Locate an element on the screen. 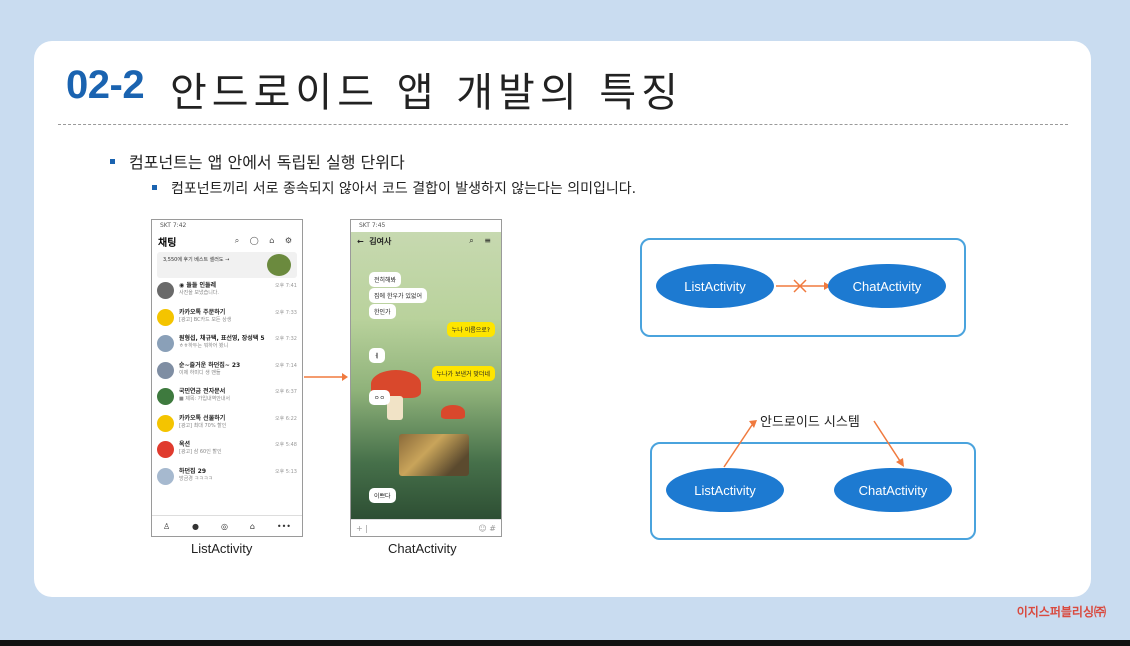 This screenshot has height=646, width=1130. chat-list-title: 채팅 is located at coordinates (167, 243).